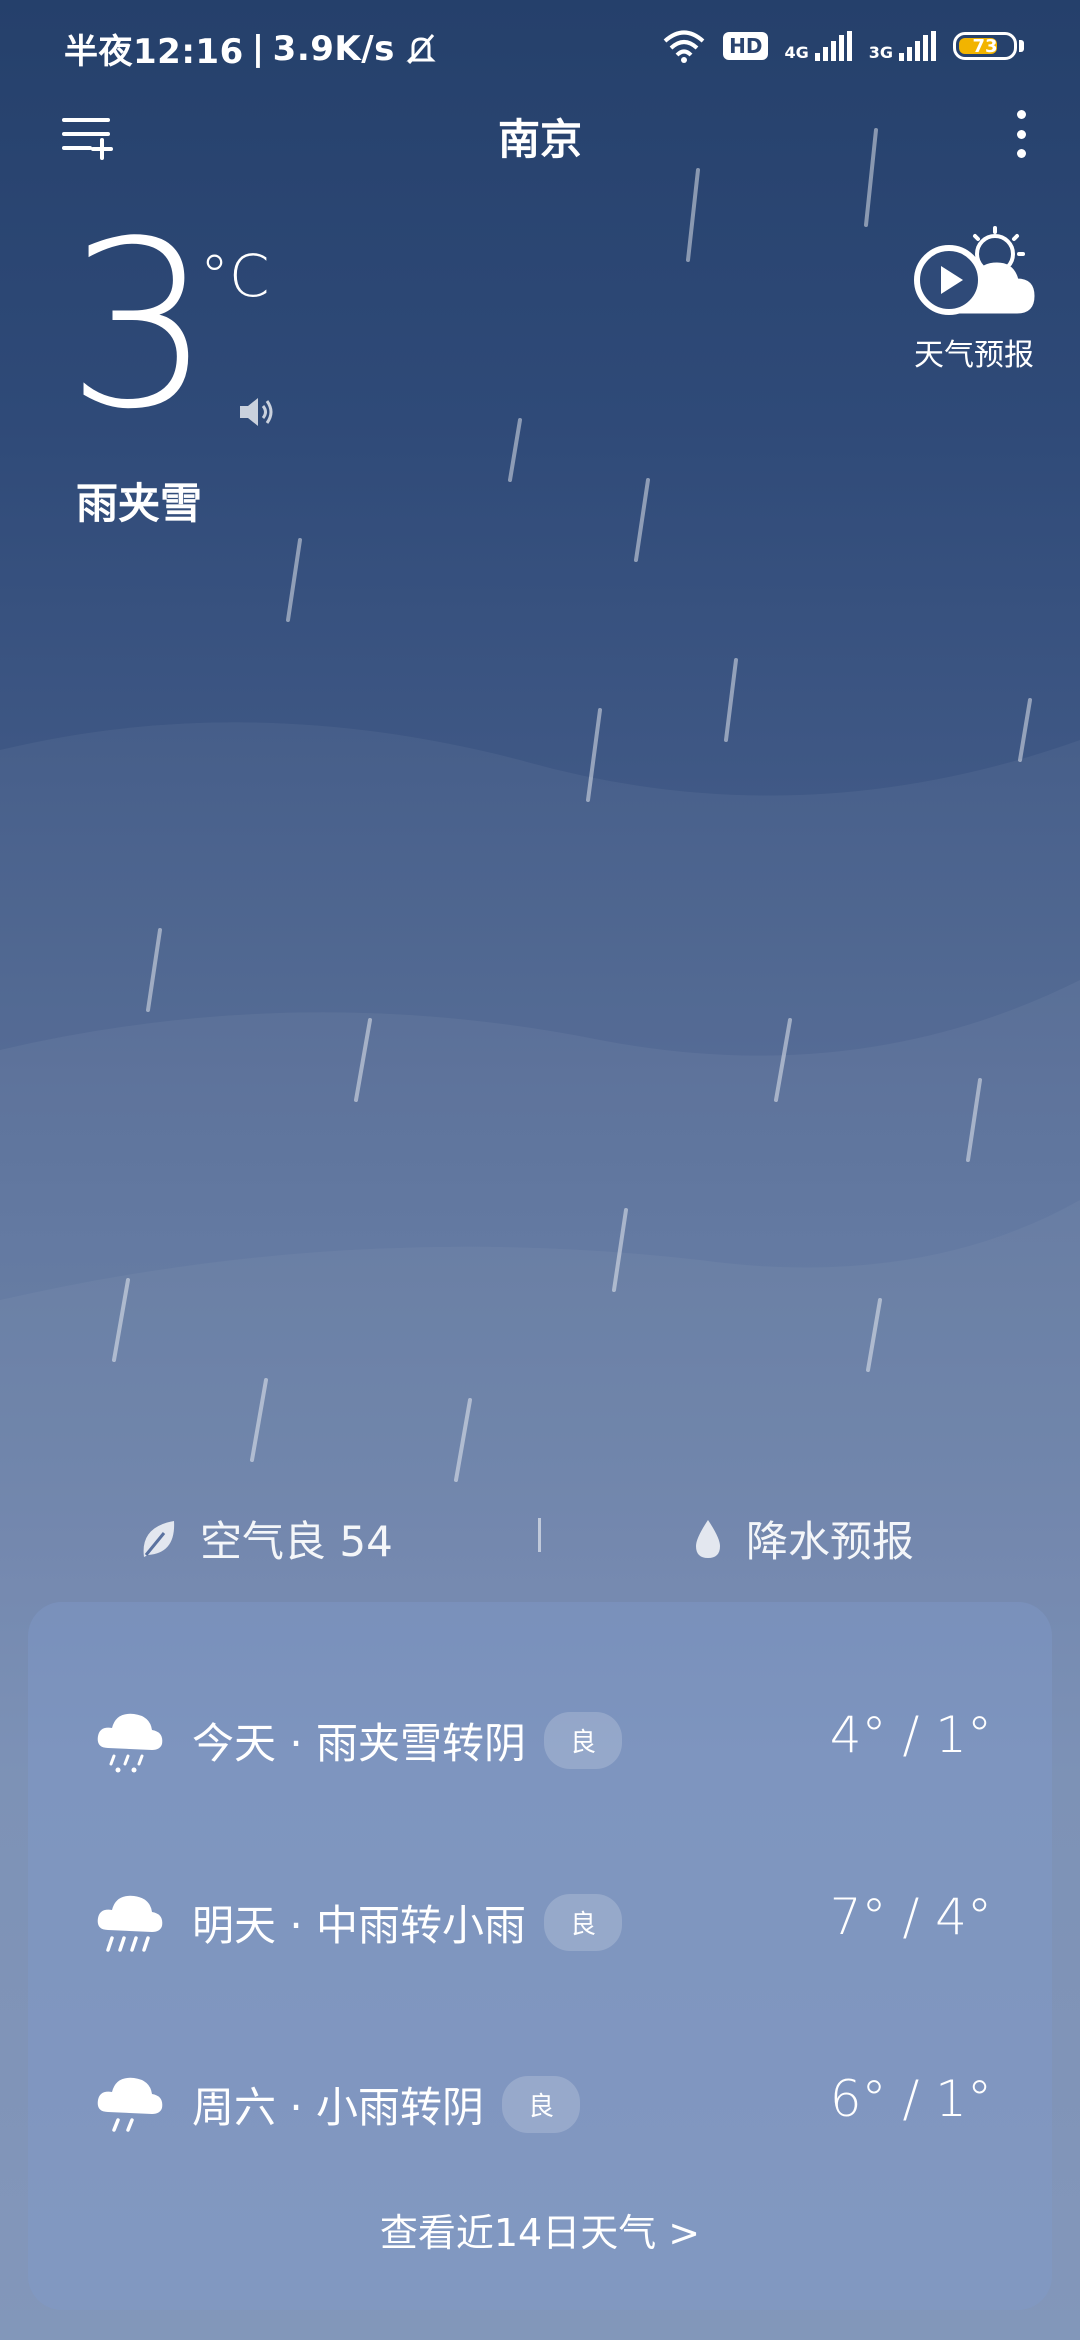  Describe the element at coordinates (159, 1538) in the screenshot. I see `leaf-icon` at that location.